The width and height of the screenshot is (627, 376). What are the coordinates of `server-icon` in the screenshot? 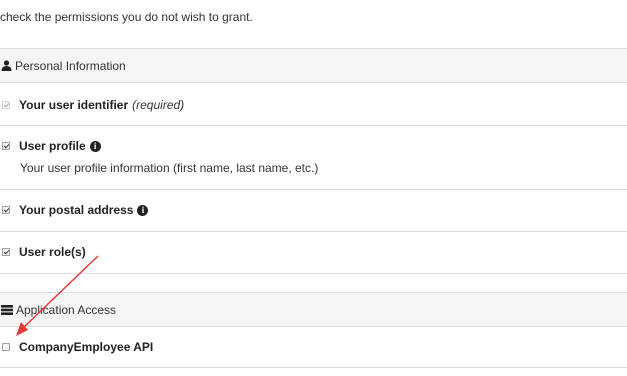 It's located at (7, 309).